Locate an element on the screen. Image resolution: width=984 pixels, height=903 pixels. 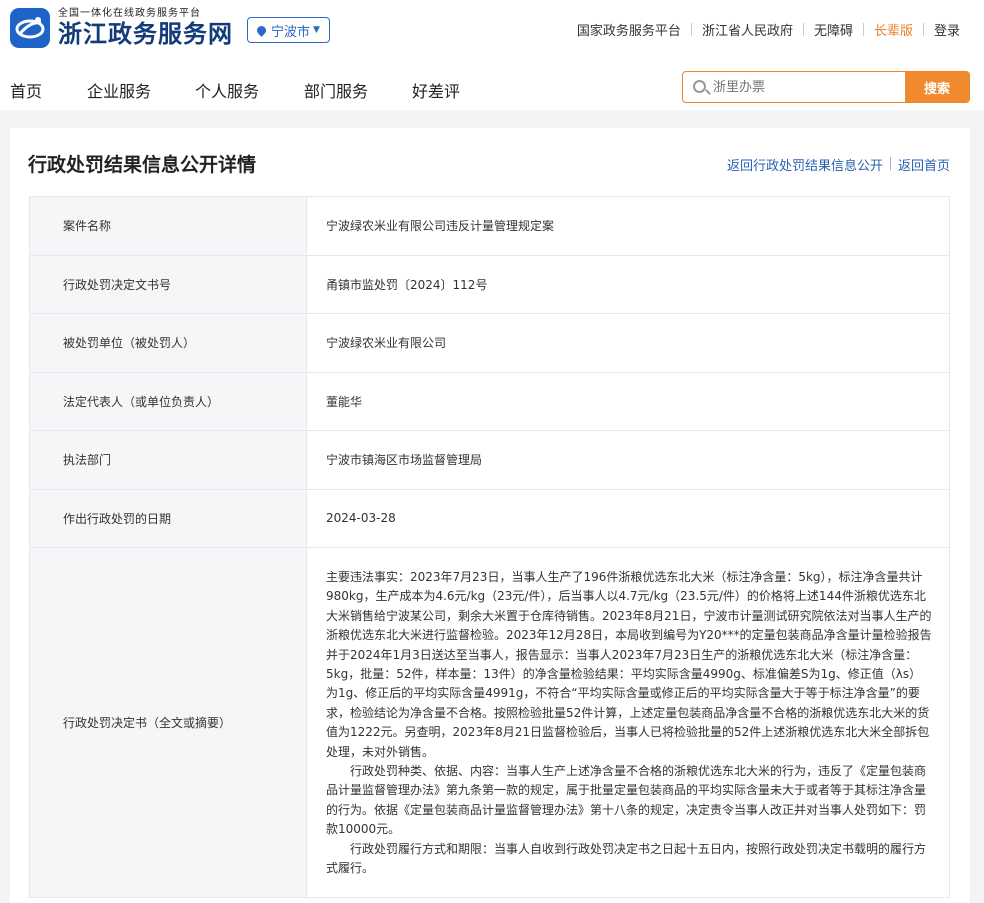
field-label: 被处罚单位（被处罚人） is located at coordinates (168, 343).